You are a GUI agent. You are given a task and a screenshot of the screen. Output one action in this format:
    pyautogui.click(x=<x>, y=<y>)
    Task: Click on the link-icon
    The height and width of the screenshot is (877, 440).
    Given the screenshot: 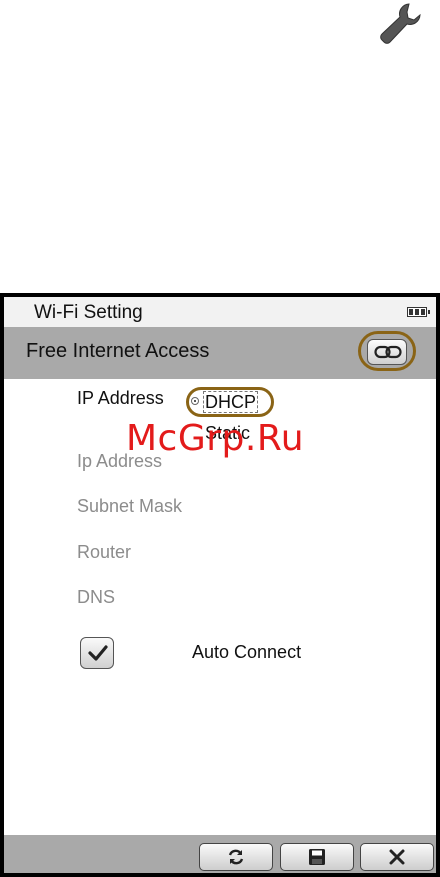 What is the action you would take?
    pyautogui.click(x=388, y=352)
    